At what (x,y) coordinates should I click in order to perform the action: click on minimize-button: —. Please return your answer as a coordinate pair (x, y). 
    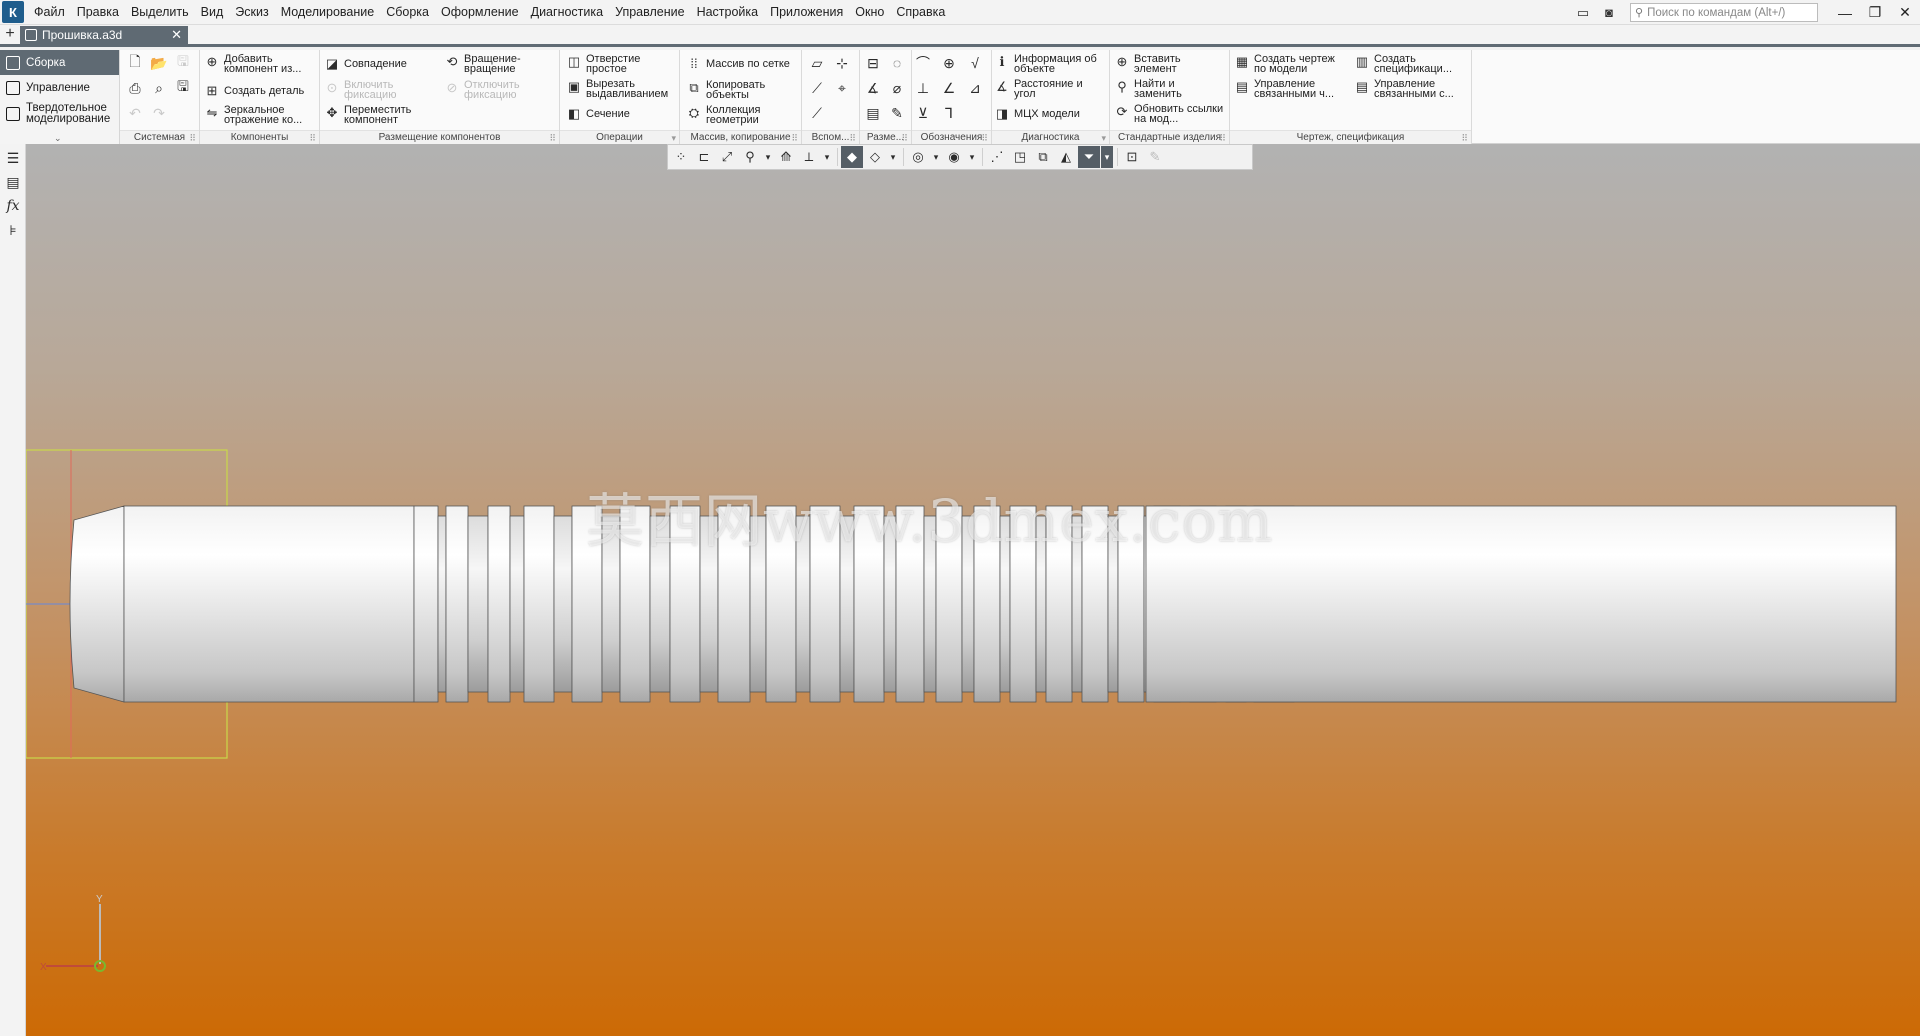
    Looking at the image, I should click on (1845, 12).